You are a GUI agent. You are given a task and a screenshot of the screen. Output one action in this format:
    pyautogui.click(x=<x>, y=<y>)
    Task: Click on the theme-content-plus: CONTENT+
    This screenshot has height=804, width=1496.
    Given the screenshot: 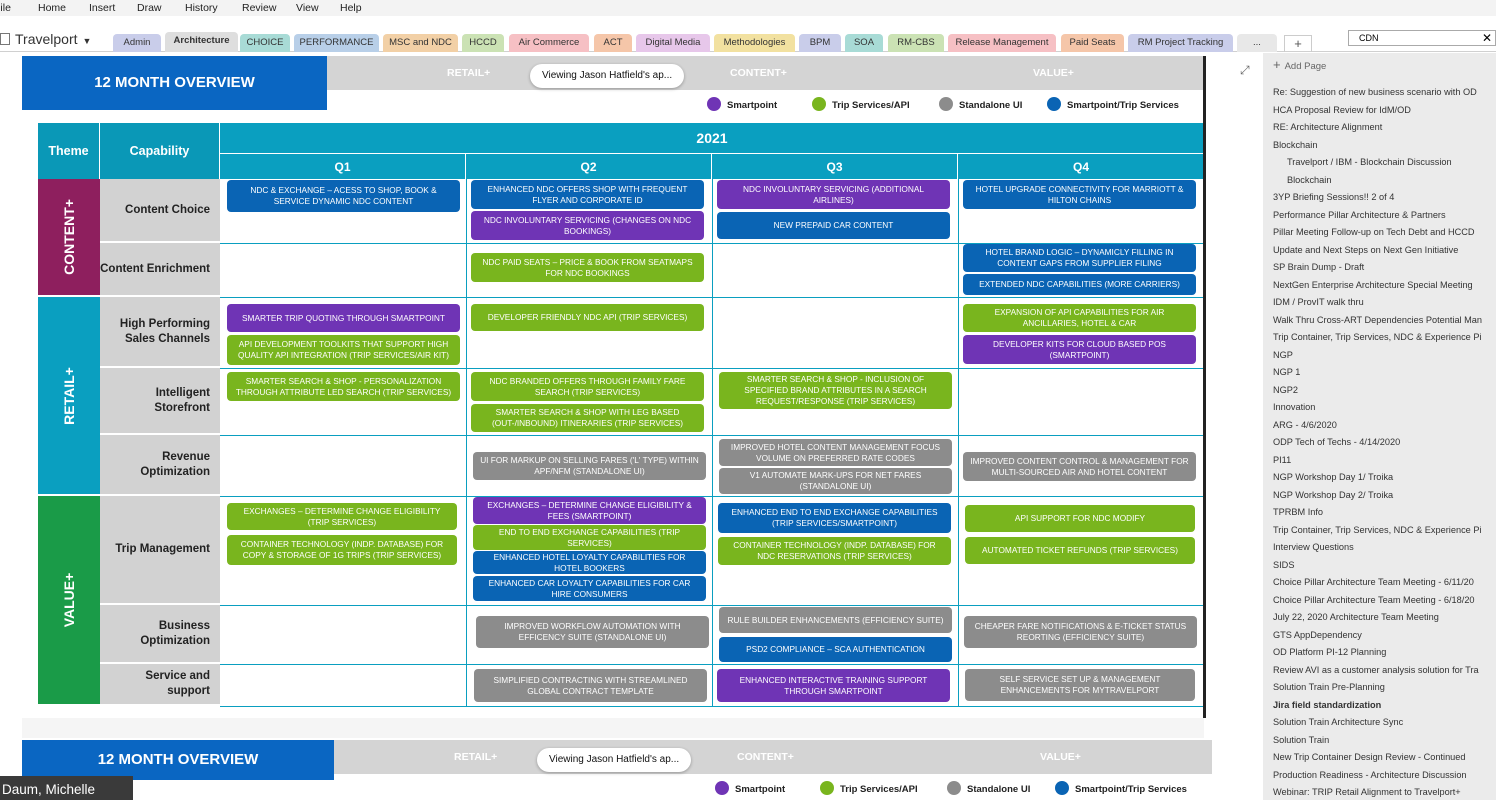 What is the action you would take?
    pyautogui.click(x=69, y=238)
    